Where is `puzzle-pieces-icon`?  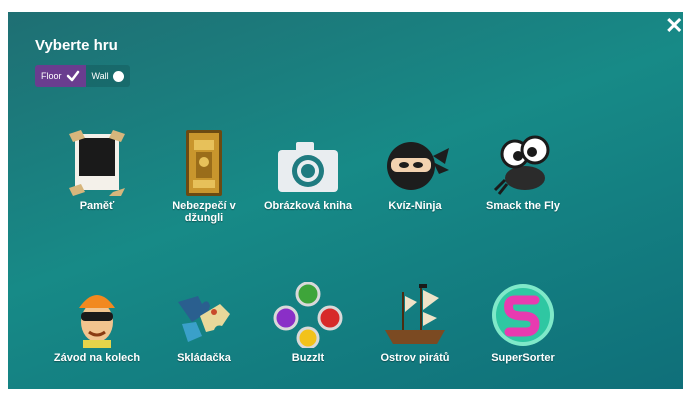
puzzle-pieces-icon is located at coordinates (204, 319).